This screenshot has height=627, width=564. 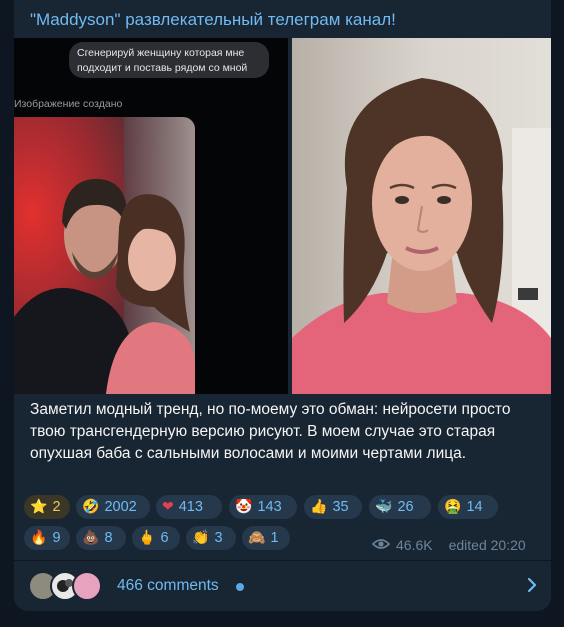 What do you see at coordinates (405, 507) in the screenshot?
I see `reaction-count: 26` at bounding box center [405, 507].